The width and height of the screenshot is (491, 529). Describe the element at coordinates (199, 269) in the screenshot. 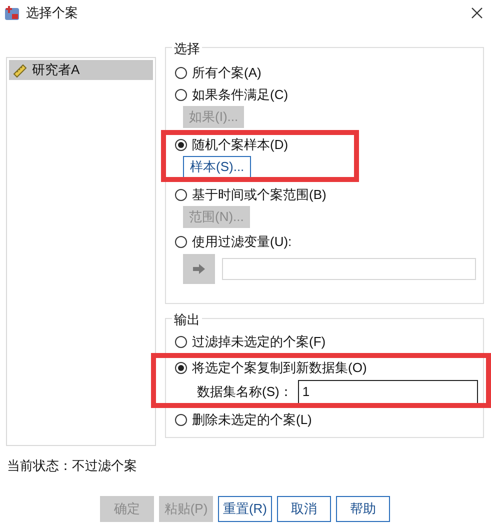

I see `arrow-icon` at that location.